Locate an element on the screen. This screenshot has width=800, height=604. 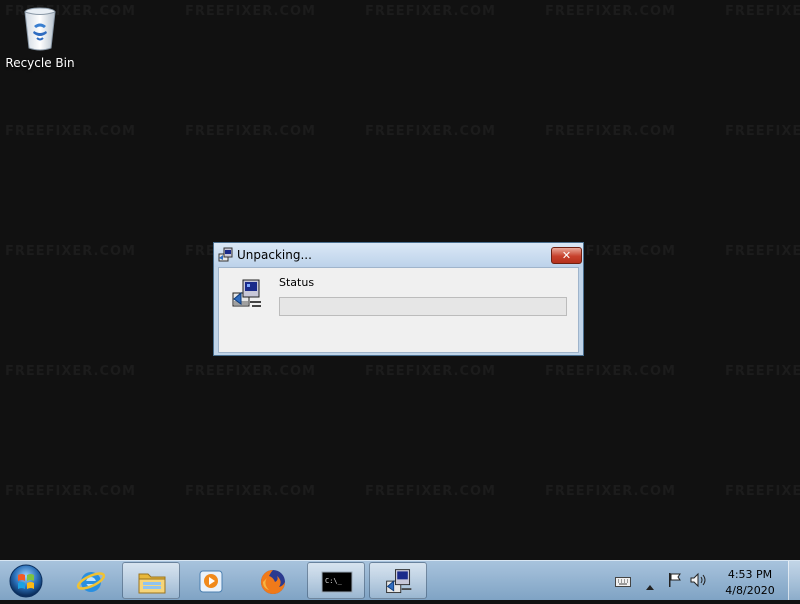
taskbar-command-prompt: C:\_ is located at coordinates (336, 580).